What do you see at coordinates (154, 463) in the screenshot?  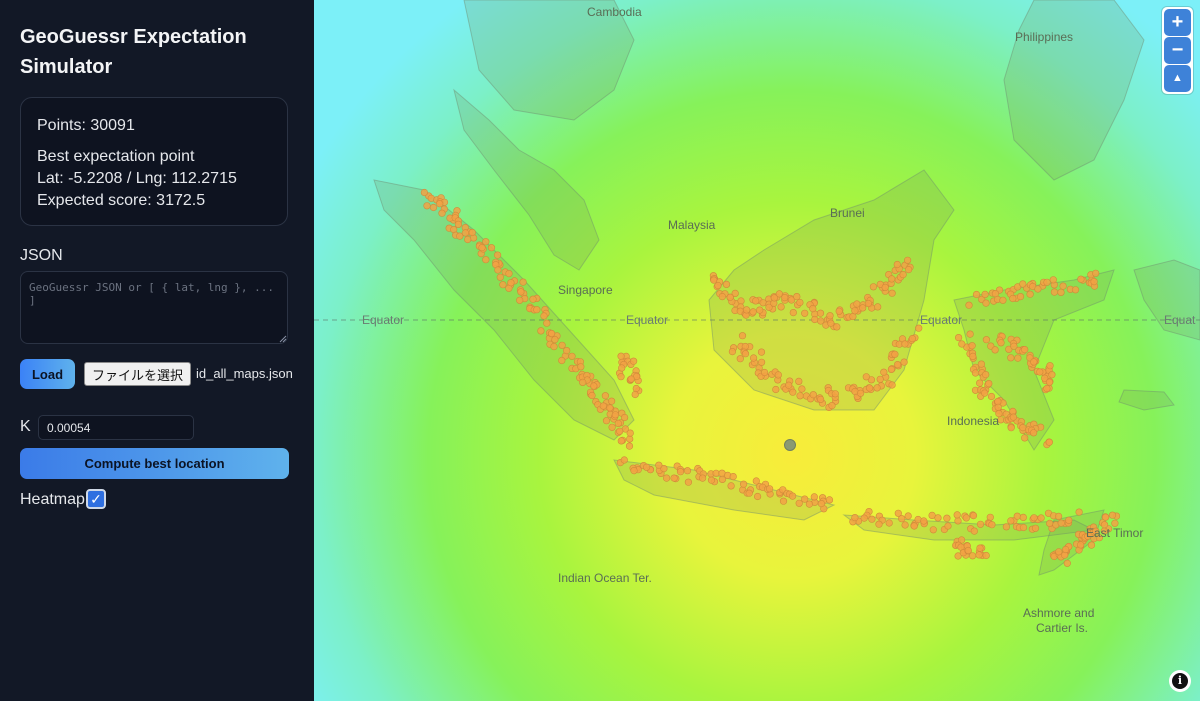 I see `compute-best-location-button: Compute best location` at bounding box center [154, 463].